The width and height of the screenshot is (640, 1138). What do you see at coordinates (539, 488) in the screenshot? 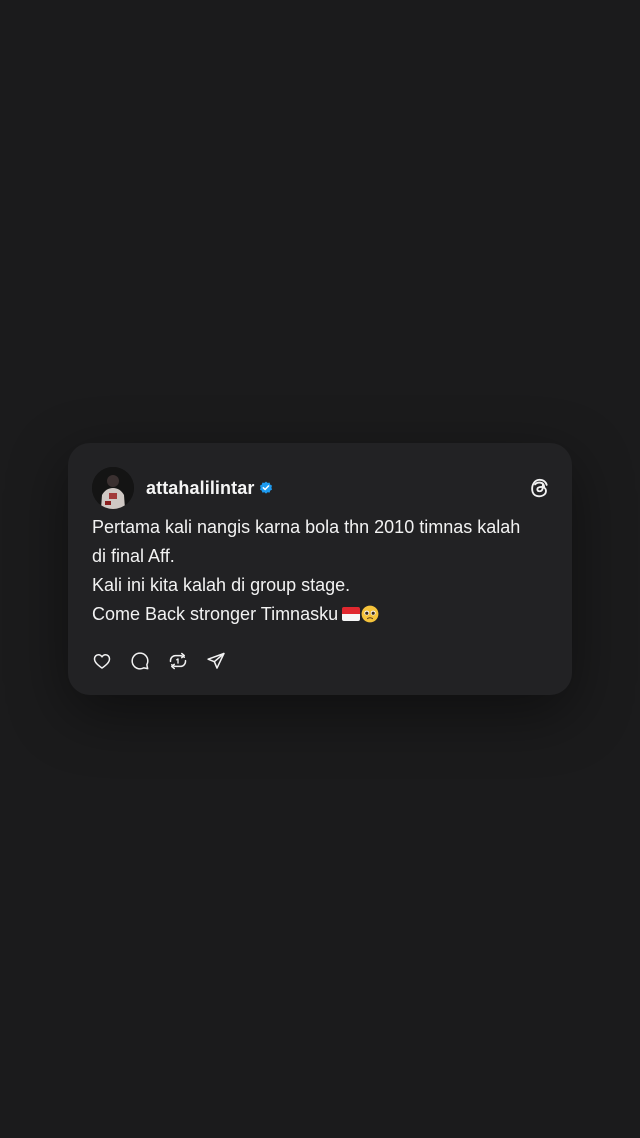
I see `threads-icon` at bounding box center [539, 488].